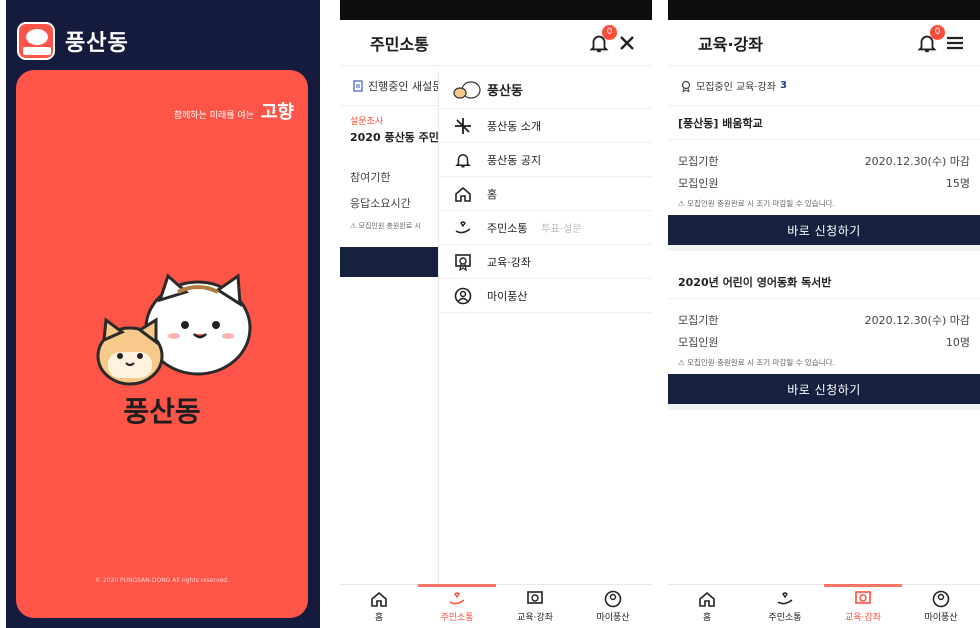 Image resolution: width=980 pixels, height=628 pixels. What do you see at coordinates (686, 86) in the screenshot?
I see `ribbon-icon` at bounding box center [686, 86].